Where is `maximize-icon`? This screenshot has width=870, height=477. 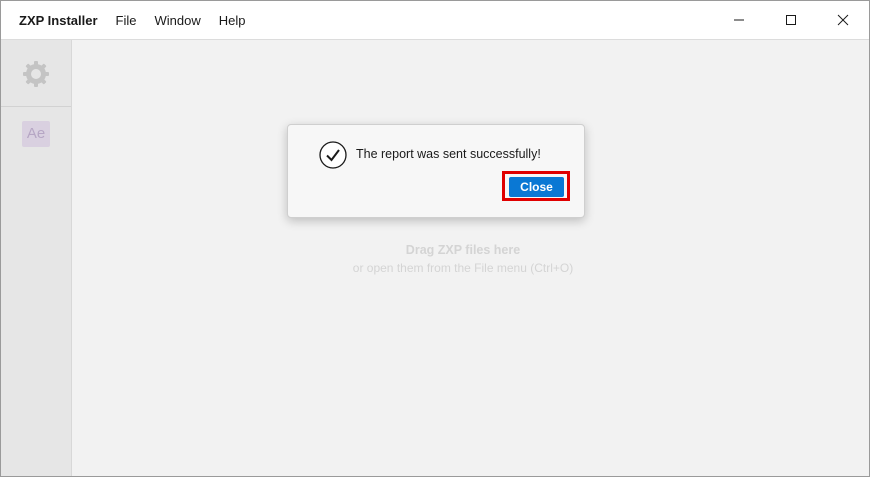 maximize-icon is located at coordinates (791, 20).